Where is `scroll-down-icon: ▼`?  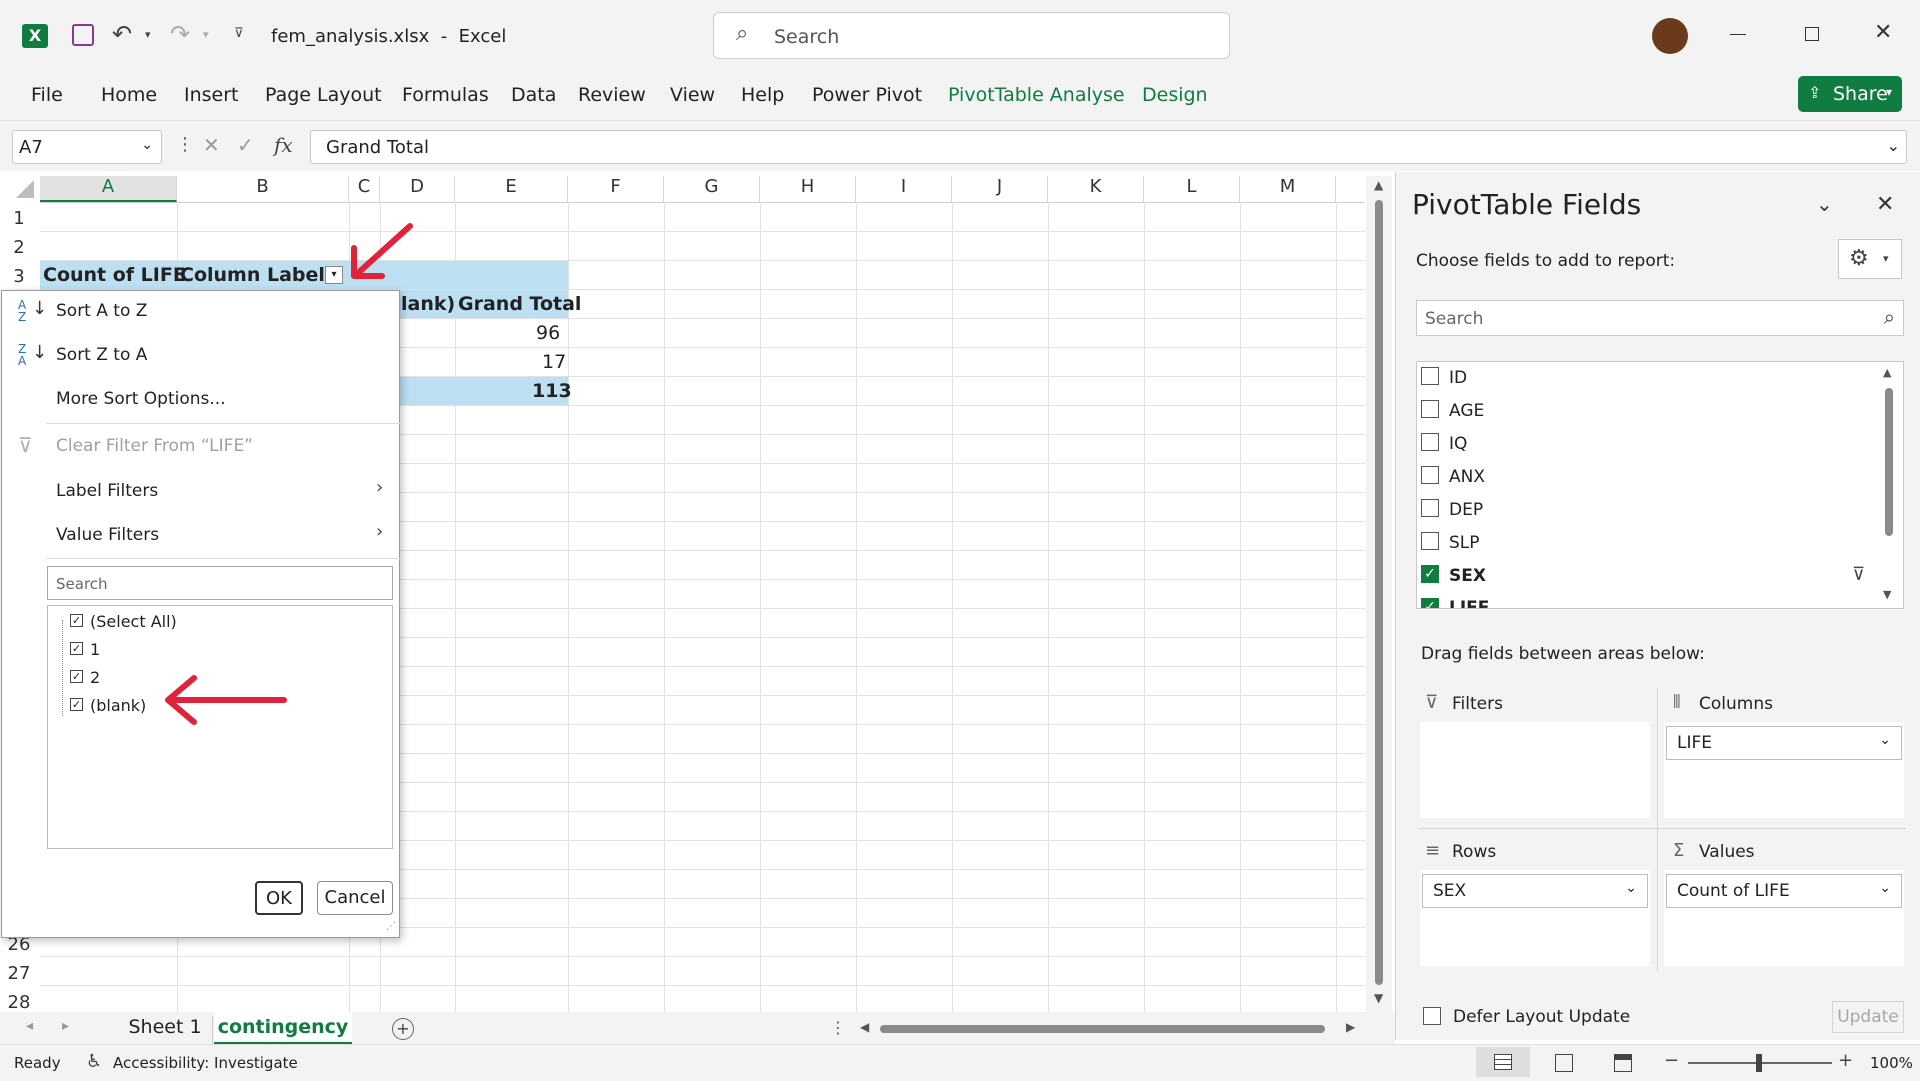 scroll-down-icon: ▼ is located at coordinates (1378, 998).